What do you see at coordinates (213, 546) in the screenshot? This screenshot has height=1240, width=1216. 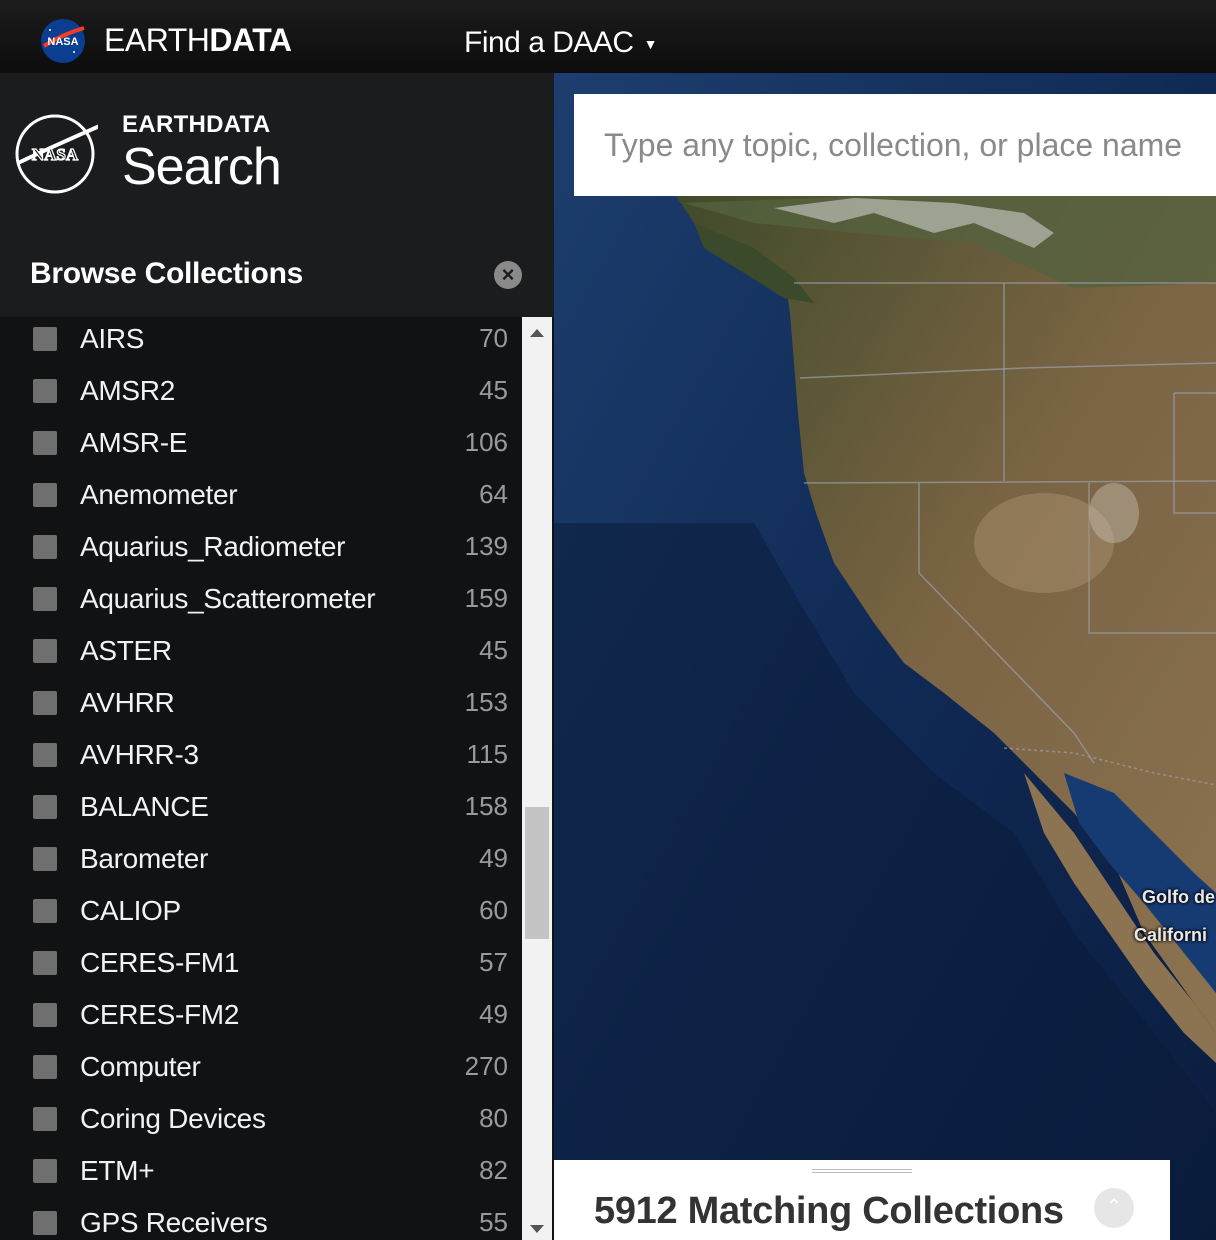 I see `collection-name: Aquarius_Radiometer` at bounding box center [213, 546].